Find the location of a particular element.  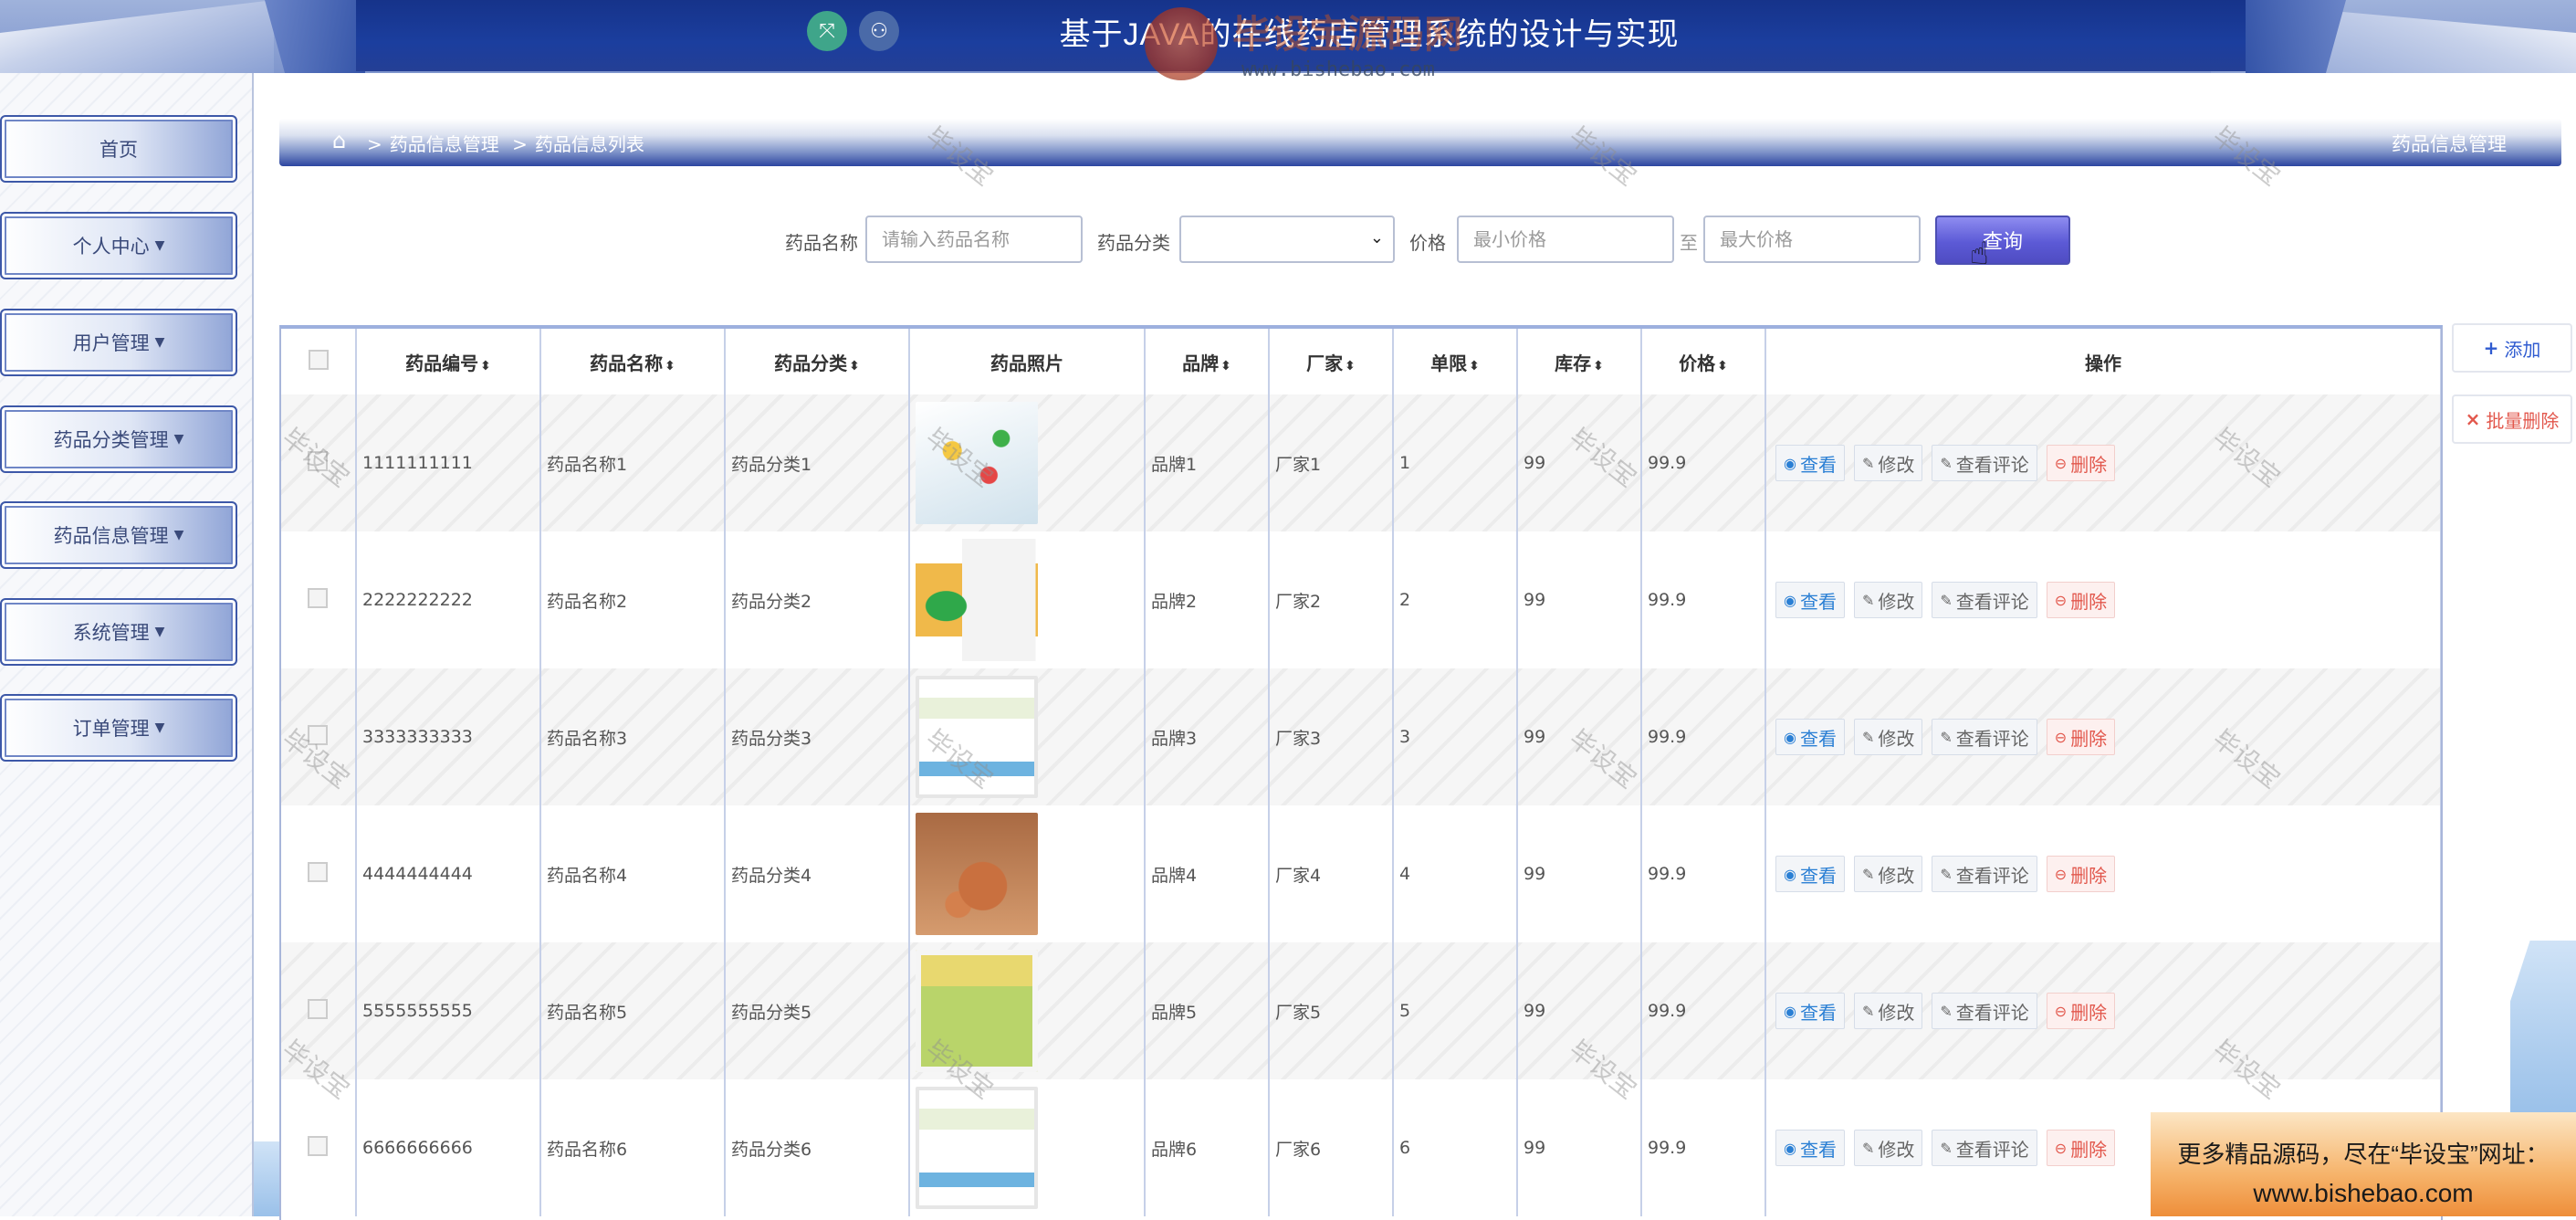

col-maker: 厂家 ⬍ is located at coordinates (1331, 361).